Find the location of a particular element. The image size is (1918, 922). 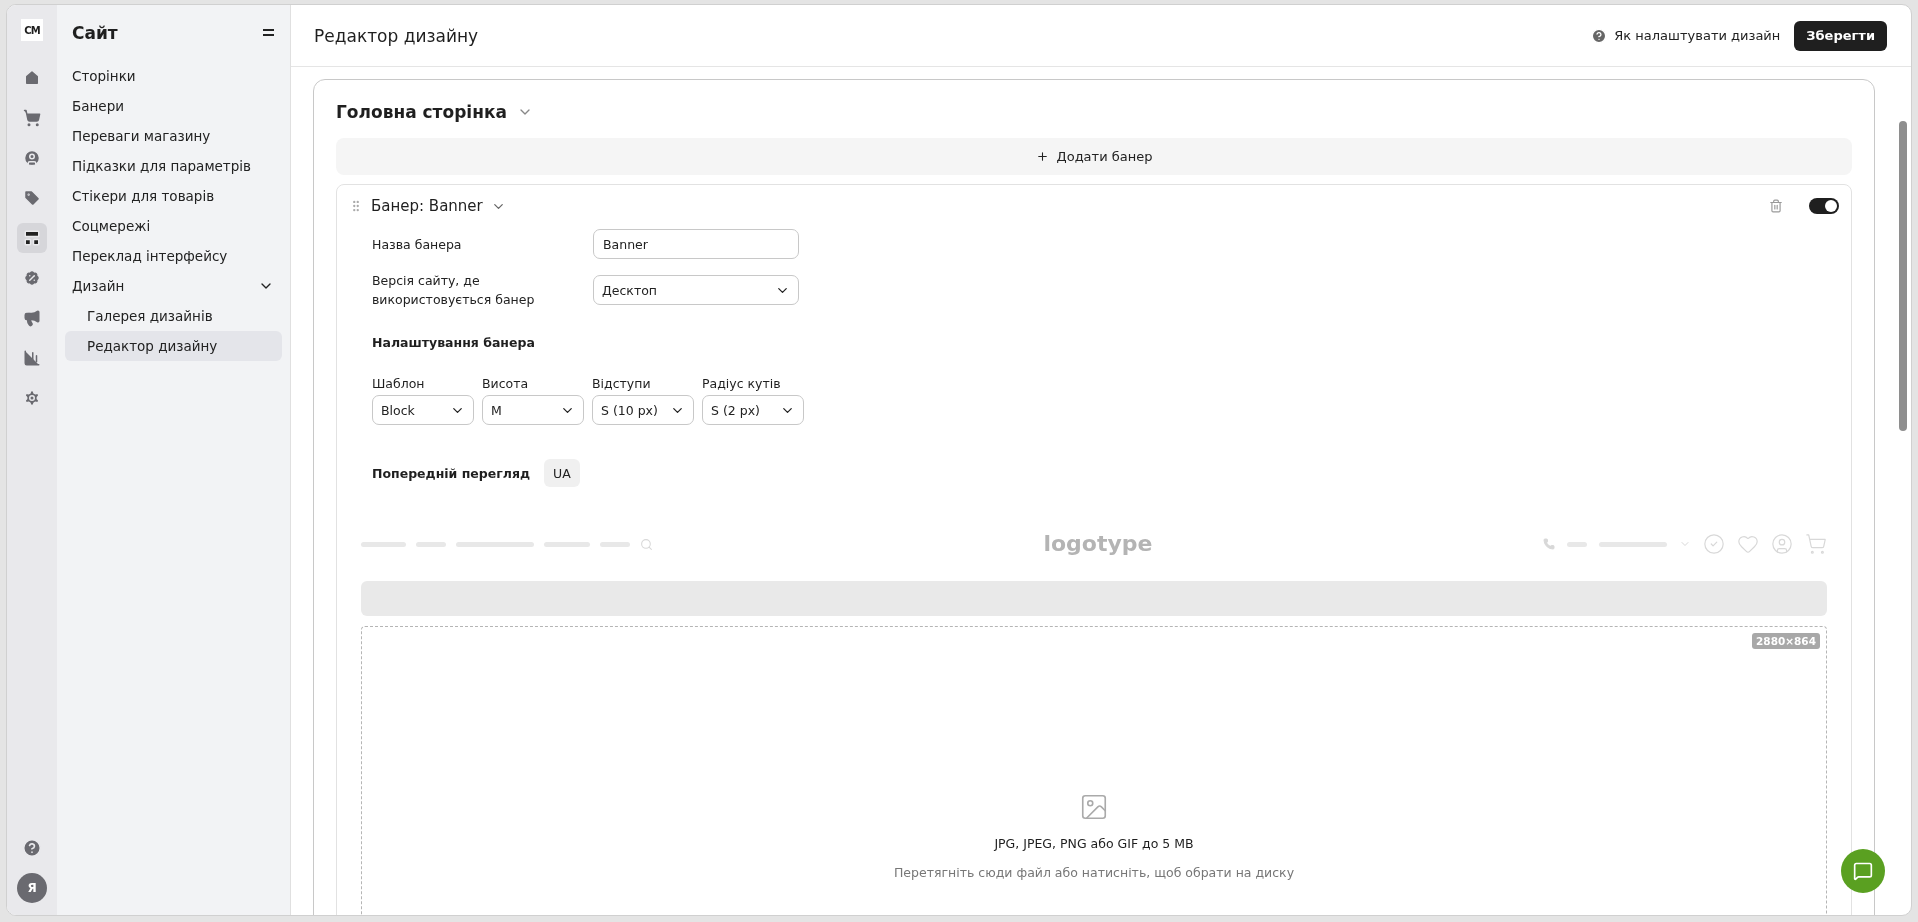

cart-icon is located at coordinates (1816, 544).